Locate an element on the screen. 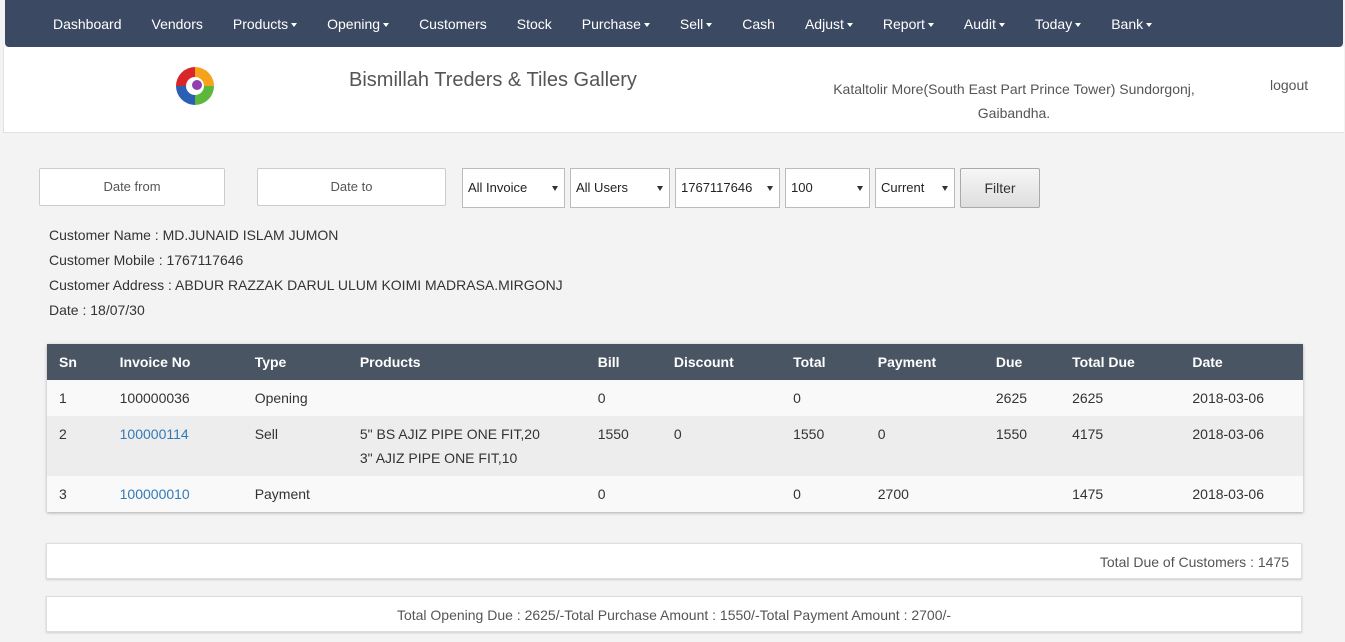 The width and height of the screenshot is (1345, 642). nav-item-report: Report is located at coordinates (908, 24).